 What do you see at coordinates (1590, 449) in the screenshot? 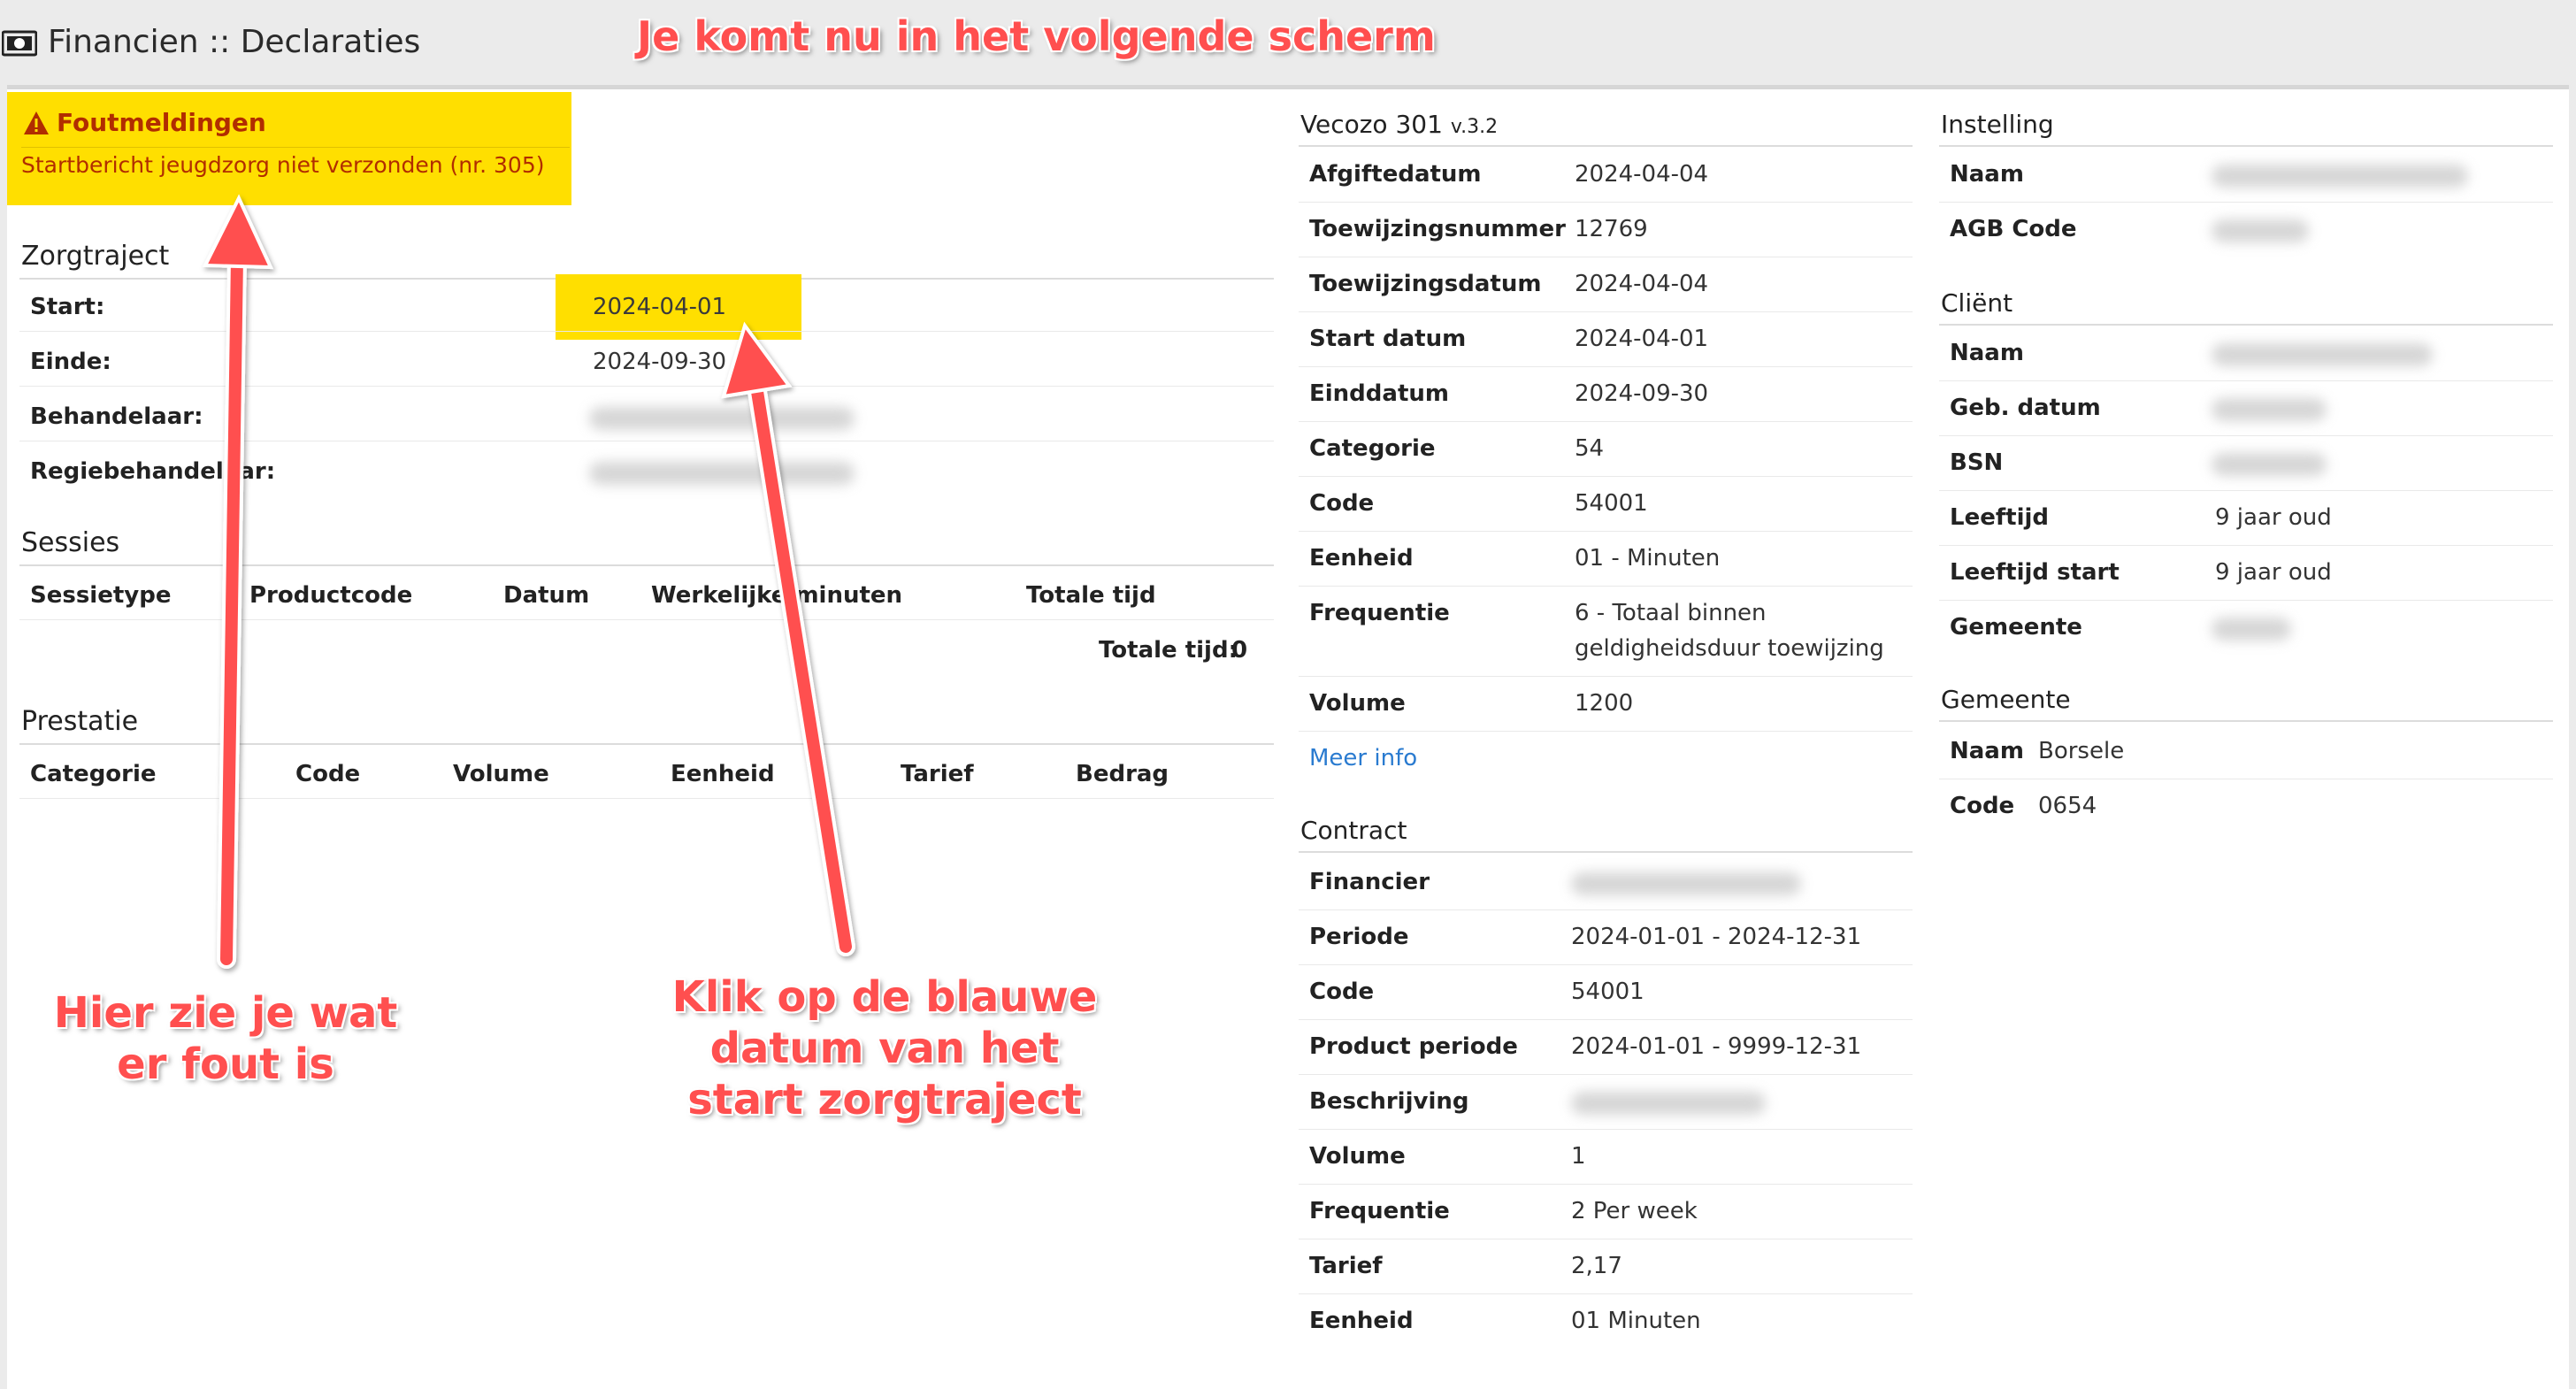
I see `vecozo-value-categorie: 54` at bounding box center [1590, 449].